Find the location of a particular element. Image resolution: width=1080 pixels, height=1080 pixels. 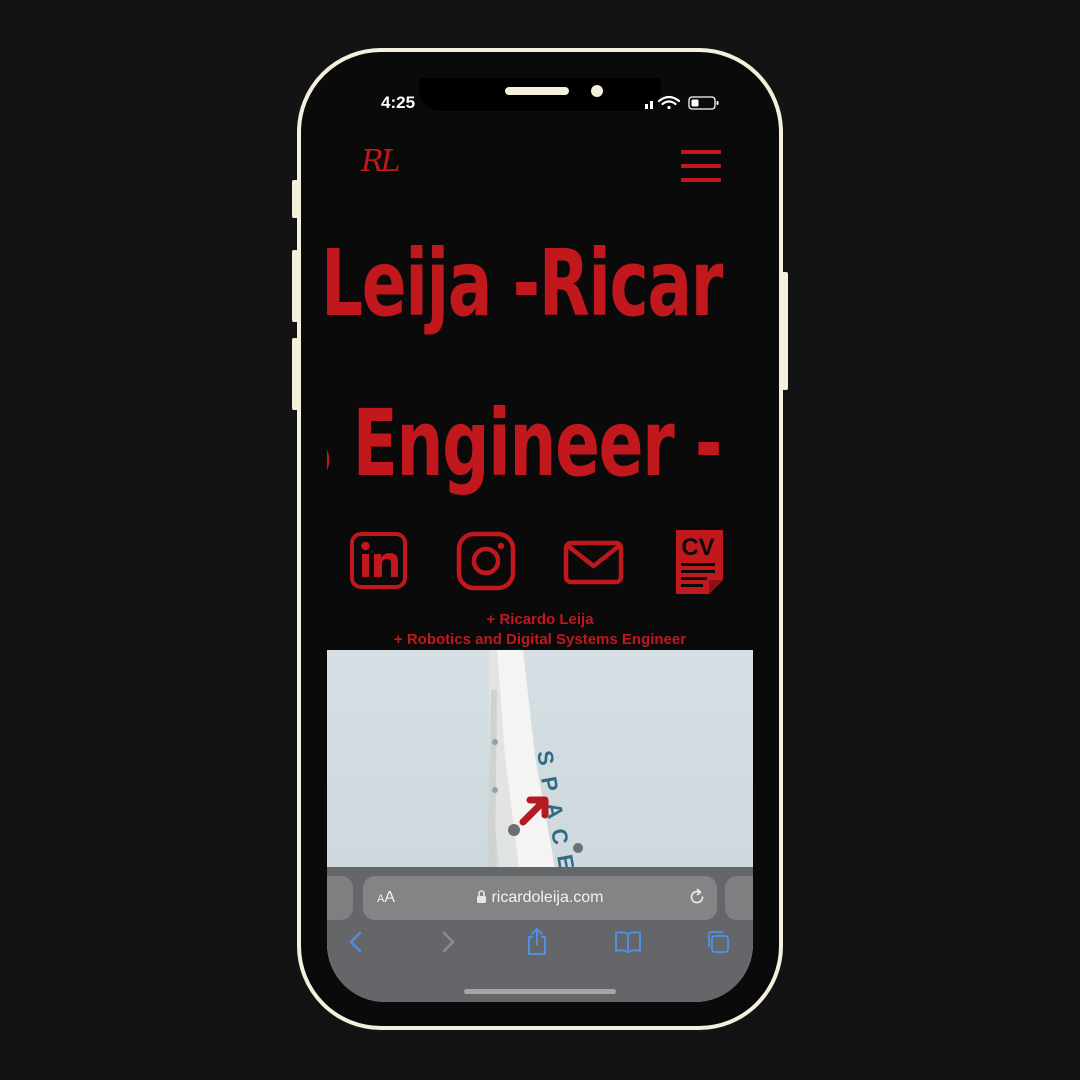

title-marquee-text: s Engineer - is located at coordinates (524, 443).